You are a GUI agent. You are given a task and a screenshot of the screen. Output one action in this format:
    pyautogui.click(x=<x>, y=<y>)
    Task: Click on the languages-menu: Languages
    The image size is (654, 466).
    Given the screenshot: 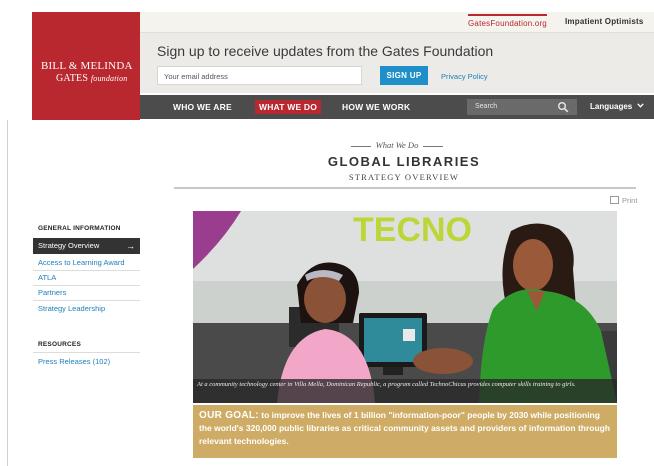 What is the action you would take?
    pyautogui.click(x=617, y=107)
    